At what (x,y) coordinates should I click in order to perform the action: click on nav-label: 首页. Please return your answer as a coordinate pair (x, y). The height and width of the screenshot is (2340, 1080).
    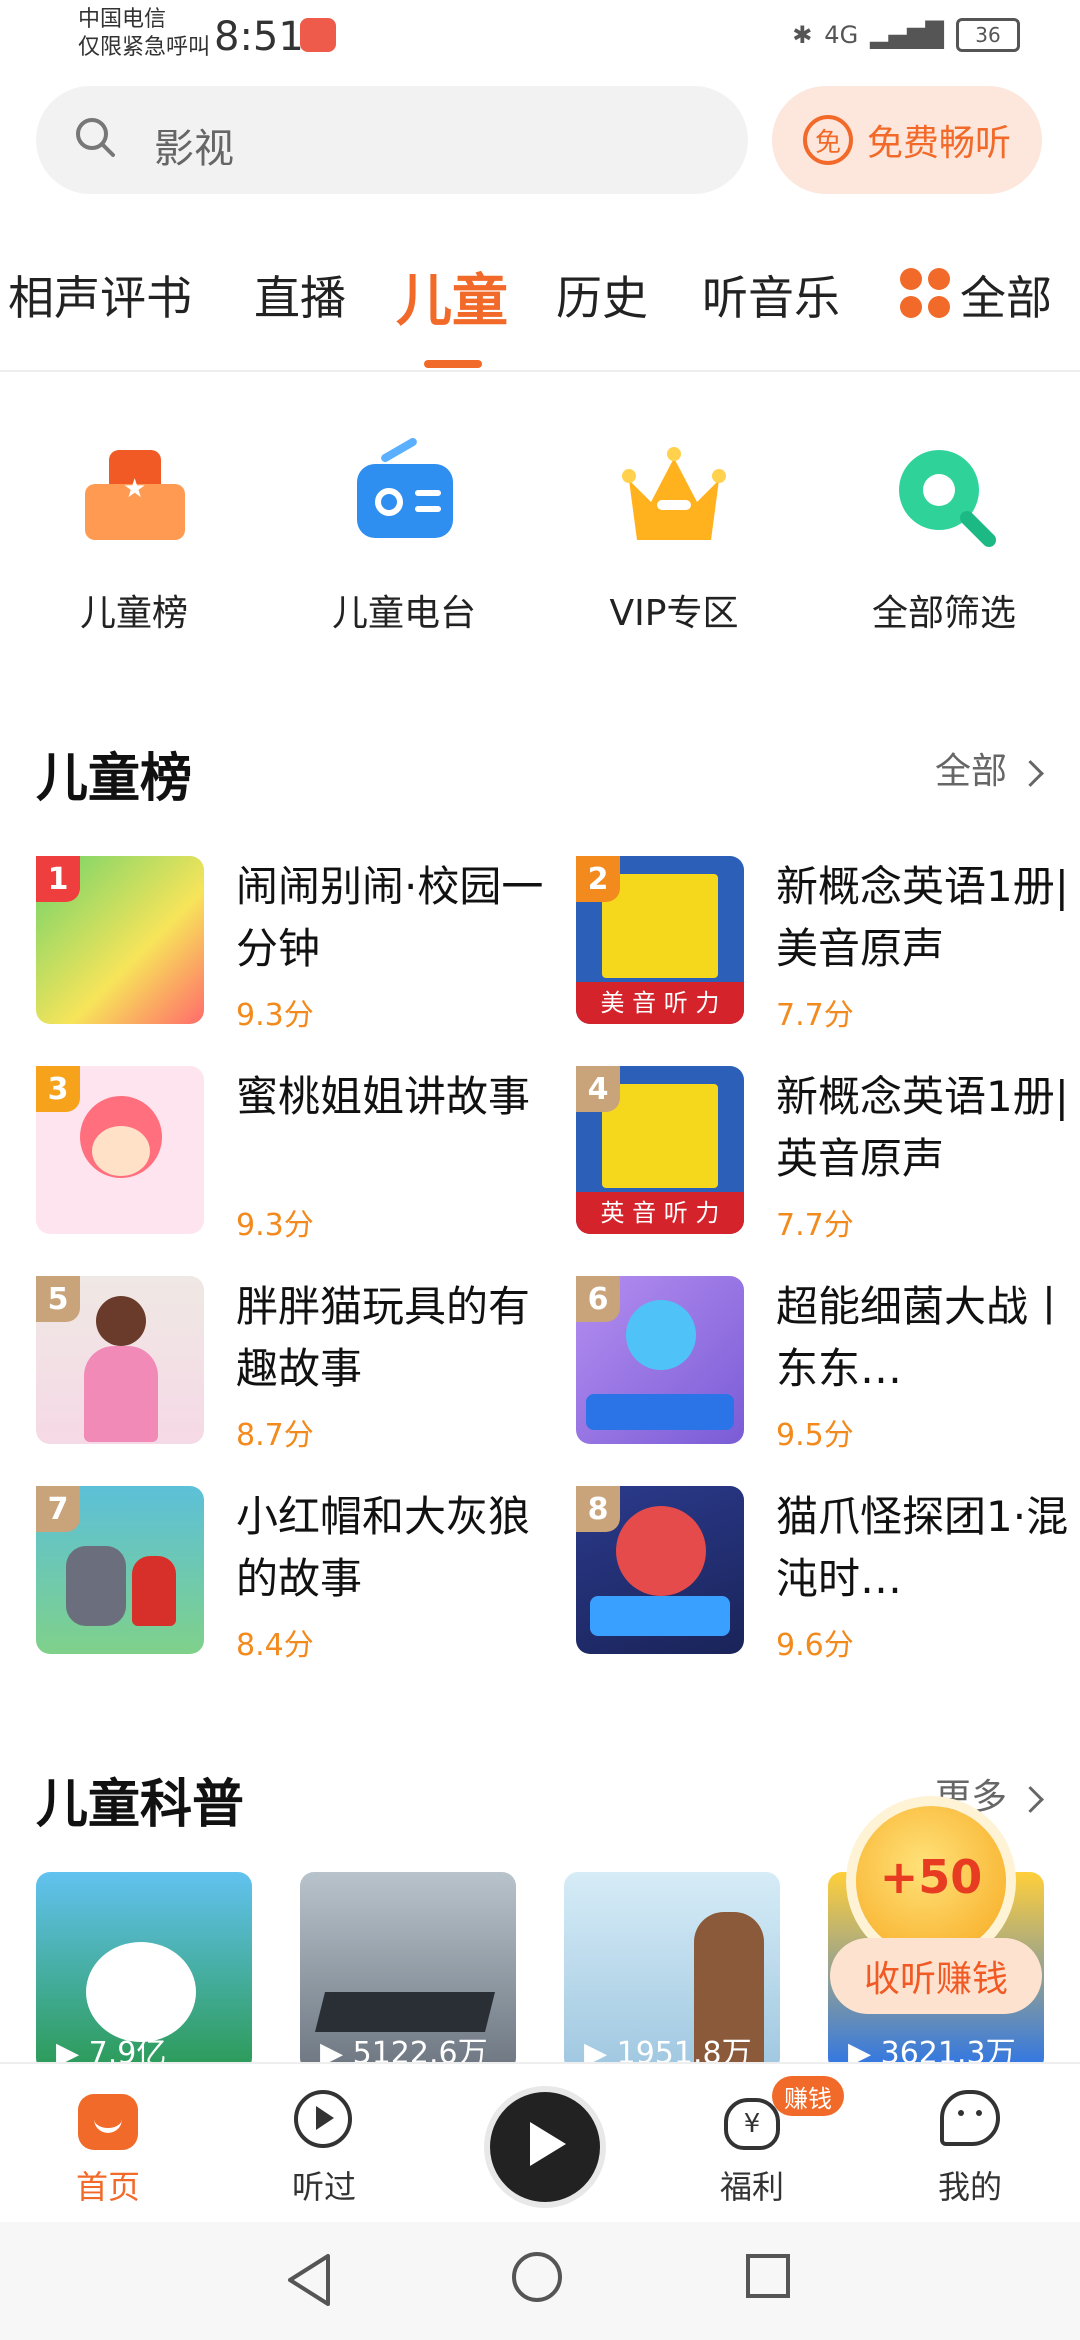
    Looking at the image, I should click on (107, 2187).